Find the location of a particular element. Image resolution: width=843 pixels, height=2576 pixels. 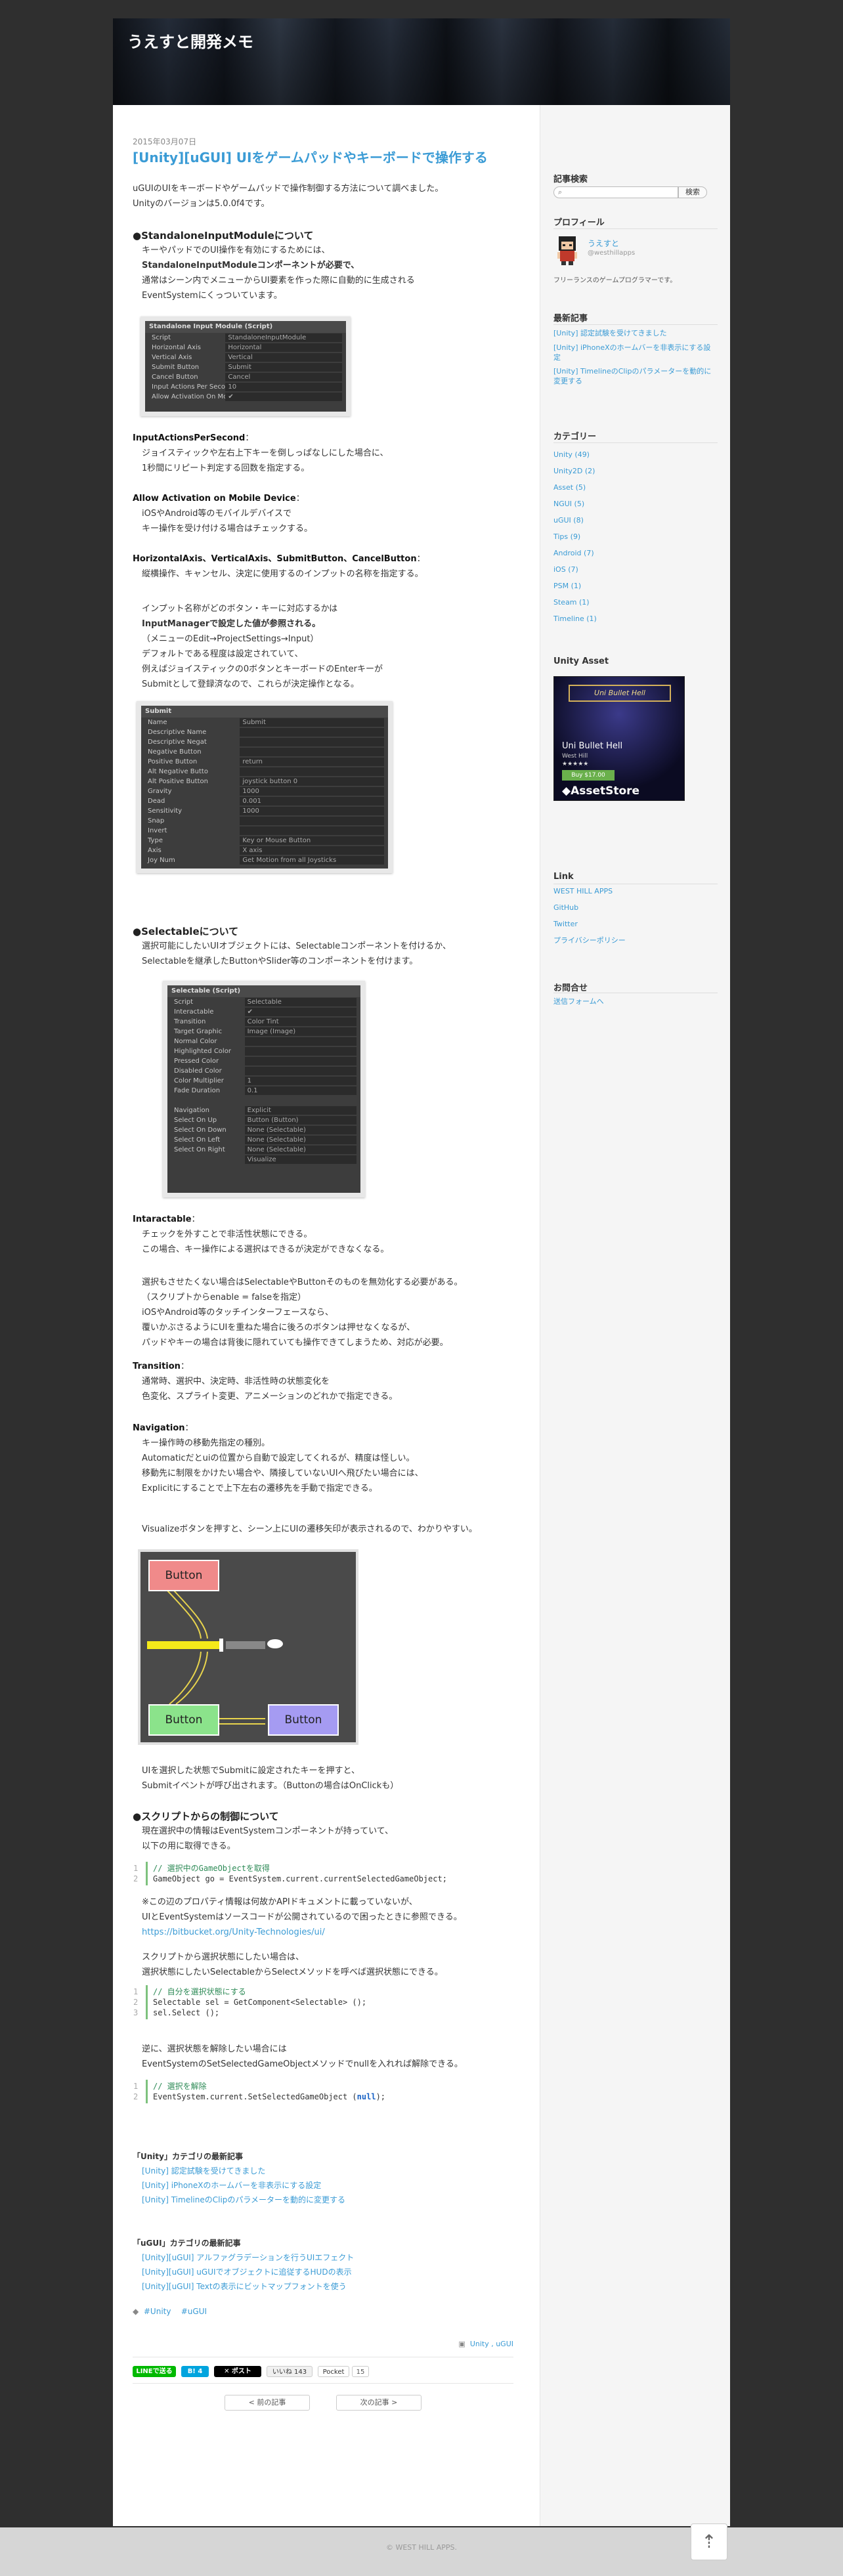

profile-handle: @westhillapps is located at coordinates (611, 253).